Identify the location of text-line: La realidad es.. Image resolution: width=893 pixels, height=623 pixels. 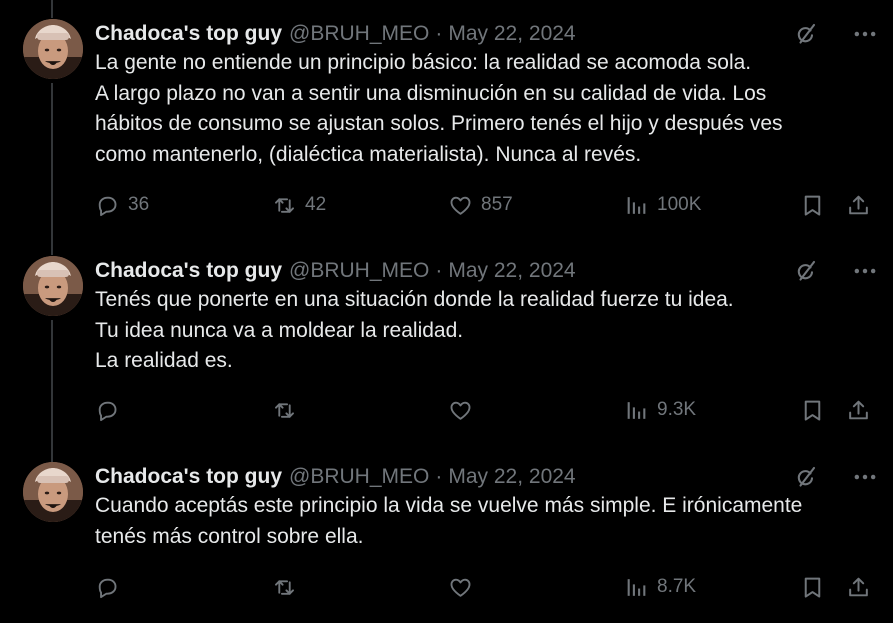
(164, 360).